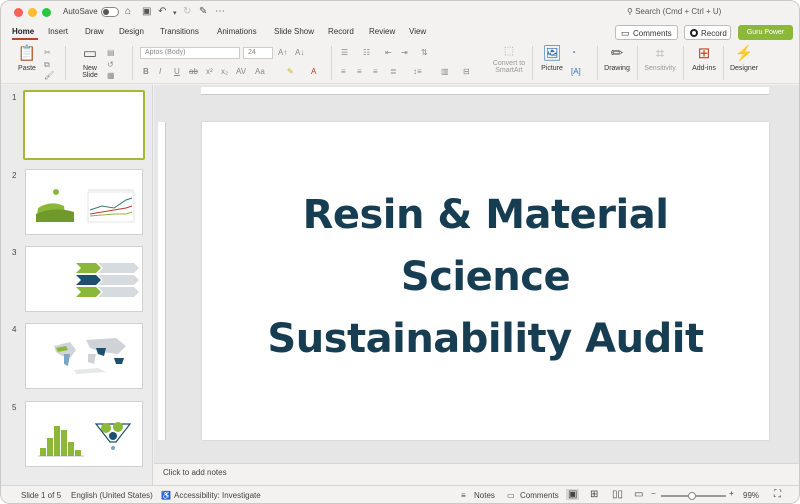 Image resolution: width=800 pixels, height=504 pixels. Describe the element at coordinates (382, 31) in the screenshot. I see `tab-review: Review` at that location.